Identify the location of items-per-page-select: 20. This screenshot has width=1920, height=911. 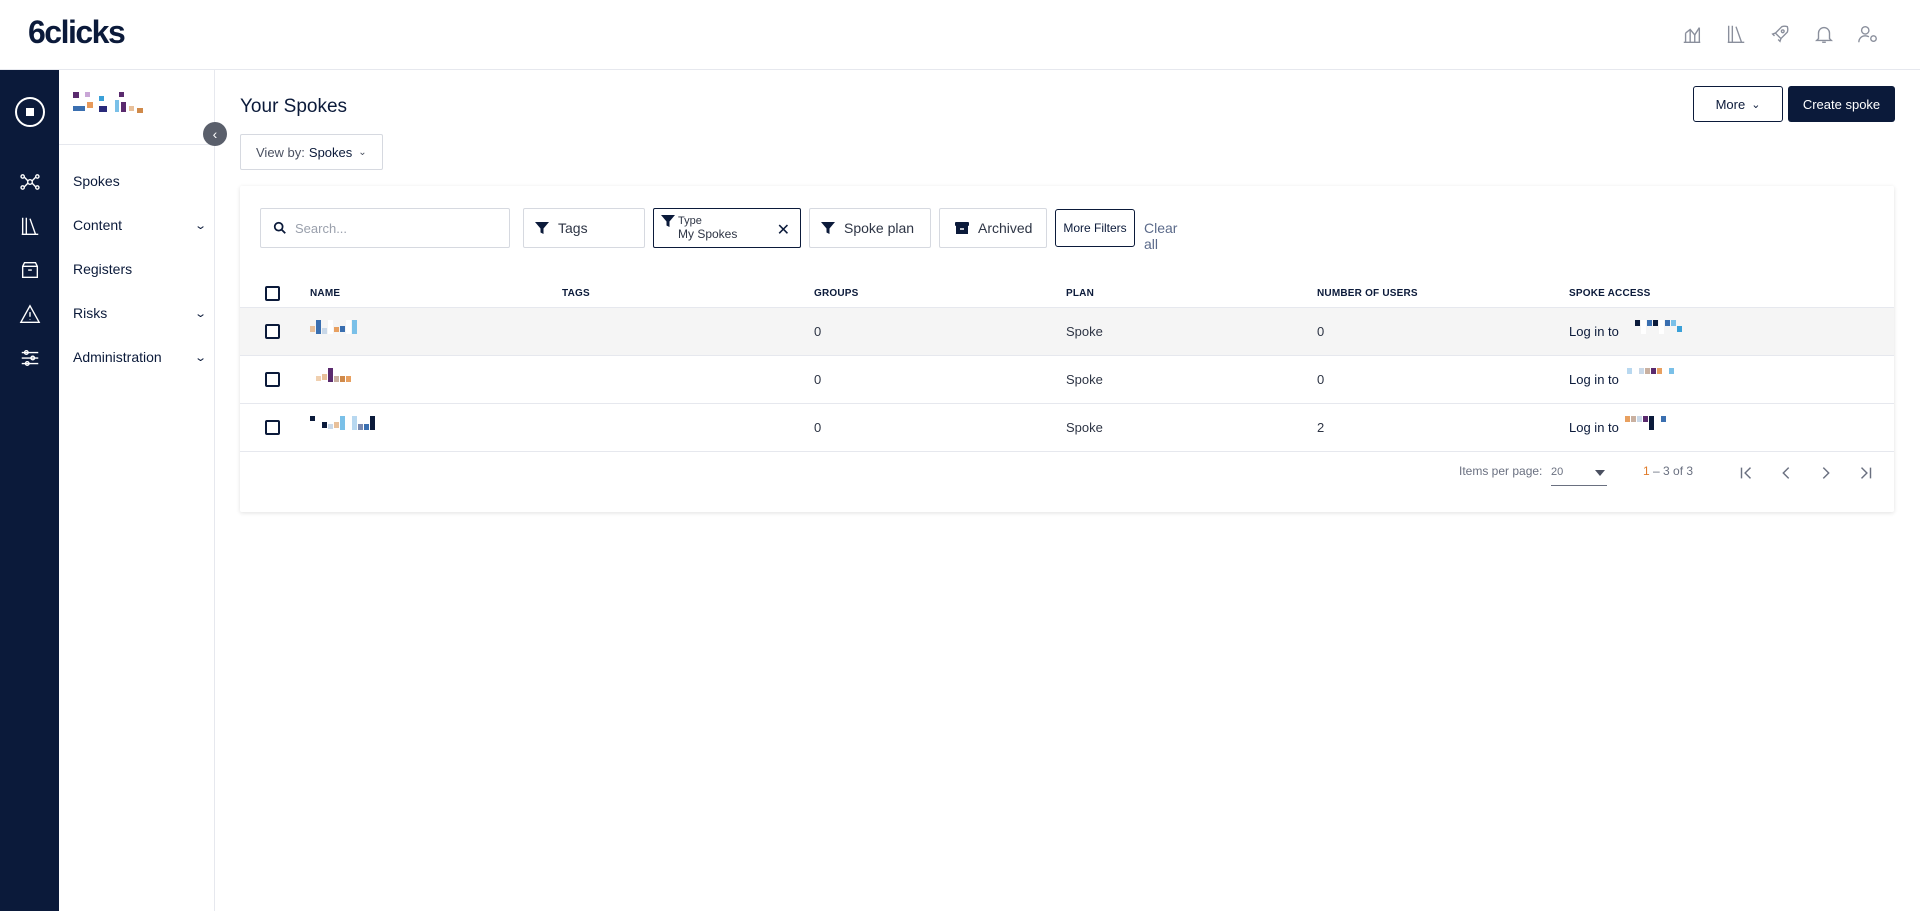
(1579, 473).